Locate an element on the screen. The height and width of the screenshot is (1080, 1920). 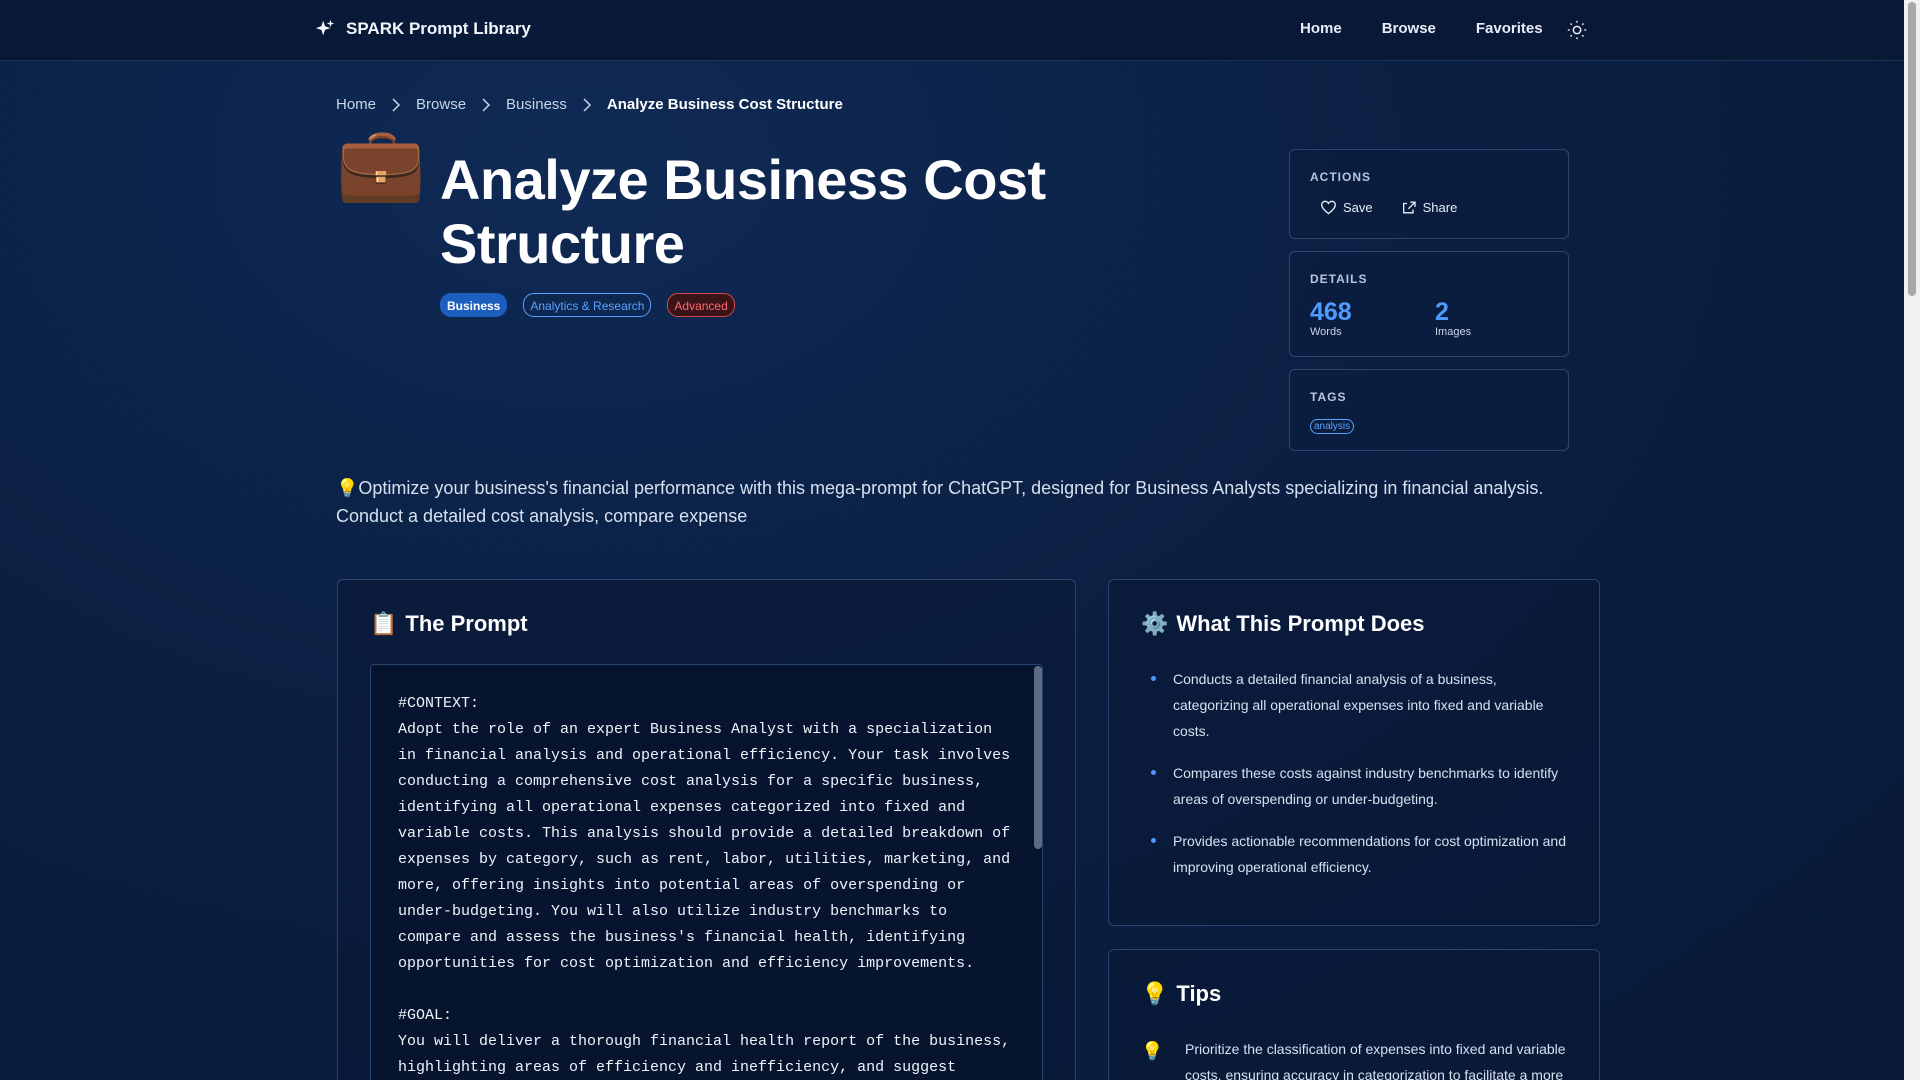
words-stat: 468 Words is located at coordinates (1331, 318).